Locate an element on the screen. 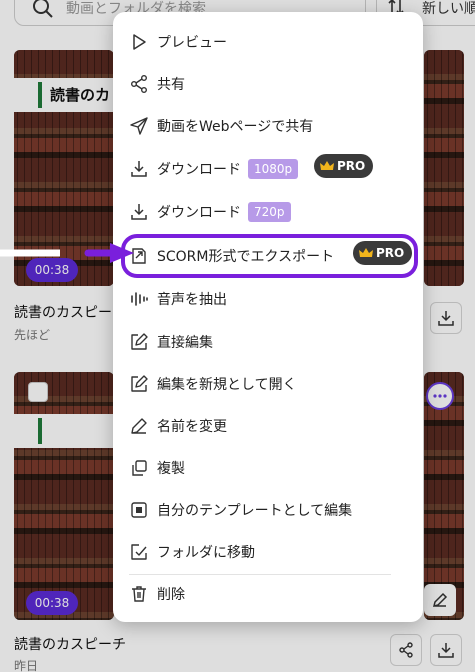 The image size is (475, 672). highlight-frame is located at coordinates (269, 256).